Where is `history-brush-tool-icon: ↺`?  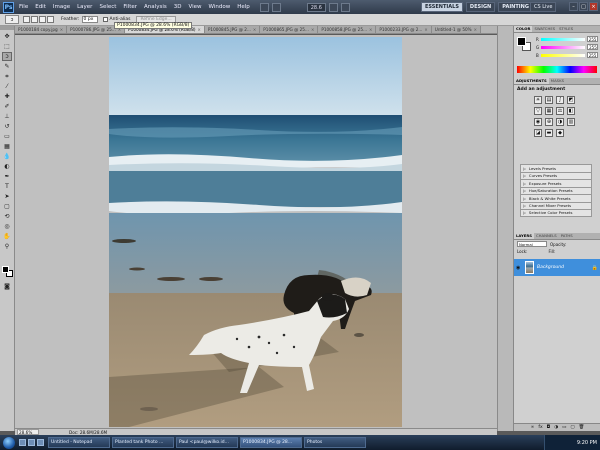
history-brush-tool-icon: ↺ is located at coordinates (7, 126).